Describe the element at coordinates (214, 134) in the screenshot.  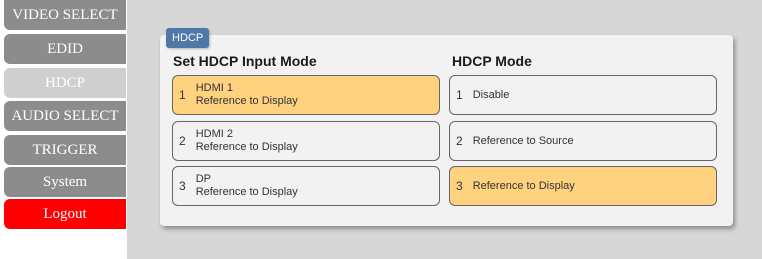
I see `option-name: HDMI 2` at that location.